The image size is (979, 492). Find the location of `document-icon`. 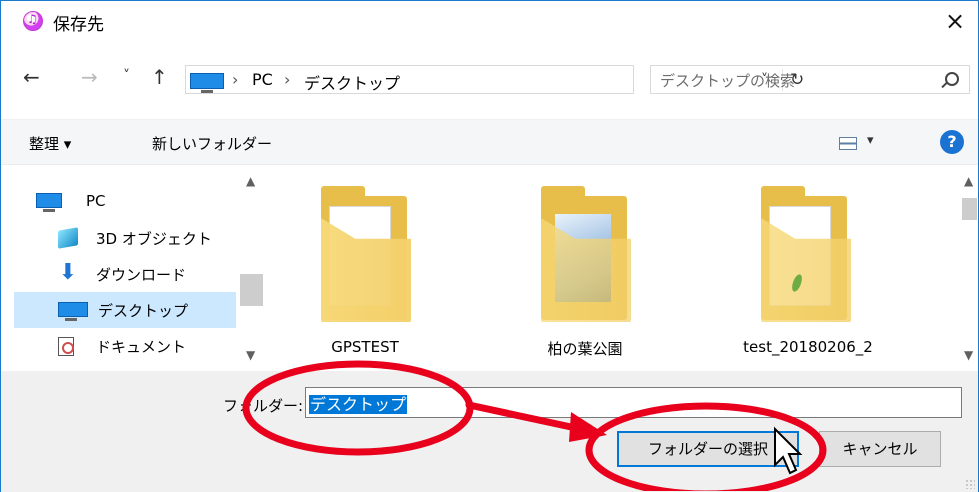

document-icon is located at coordinates (66, 346).